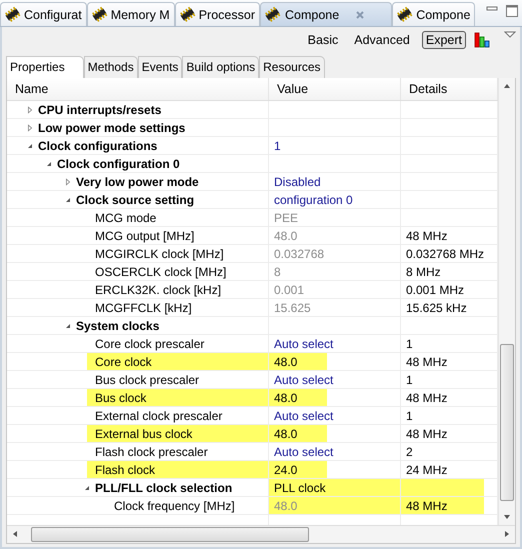  What do you see at coordinates (177, 397) in the screenshot?
I see `property-name: Bus clock` at bounding box center [177, 397].